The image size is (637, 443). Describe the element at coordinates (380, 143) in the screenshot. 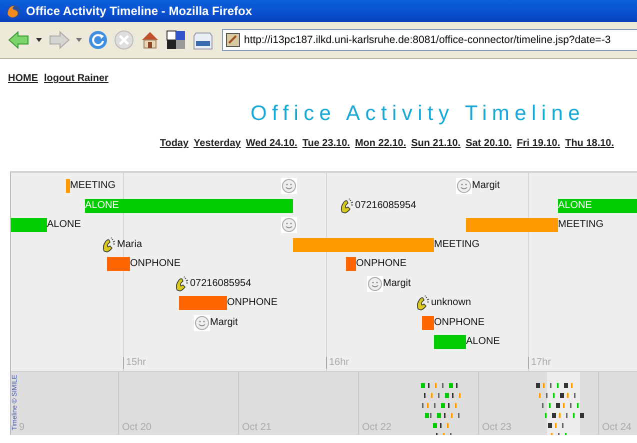

I see `date-link: Mon 22.10.` at that location.